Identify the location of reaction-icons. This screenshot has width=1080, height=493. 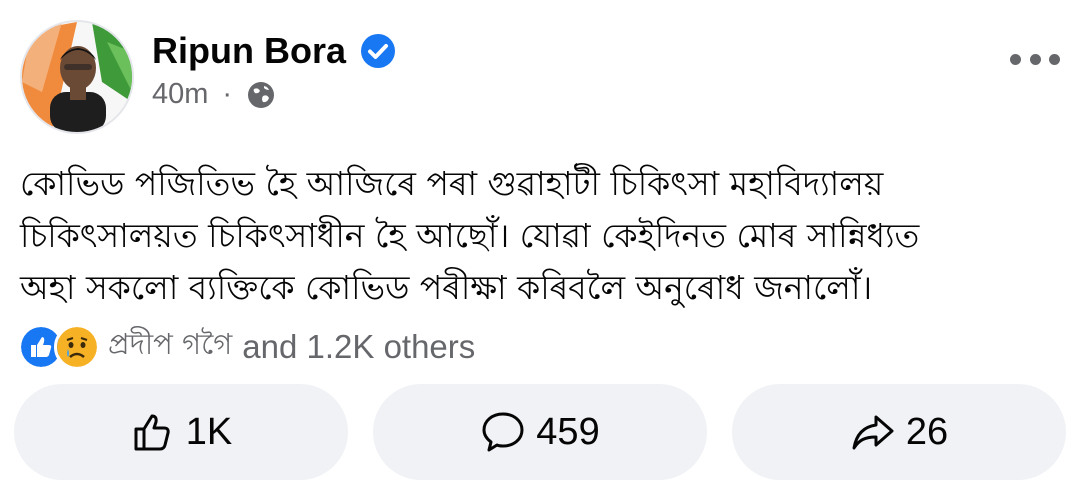
(59, 346).